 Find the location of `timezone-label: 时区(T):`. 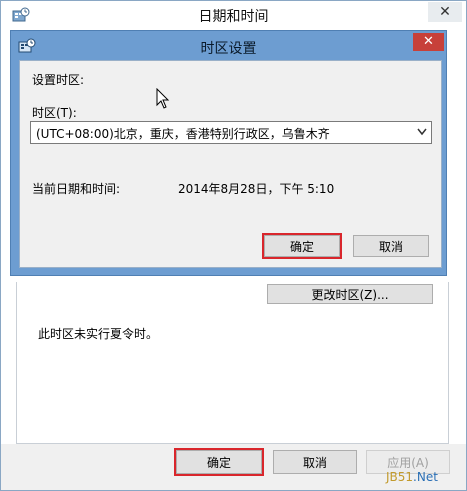

timezone-label: 时区(T): is located at coordinates (54, 113).